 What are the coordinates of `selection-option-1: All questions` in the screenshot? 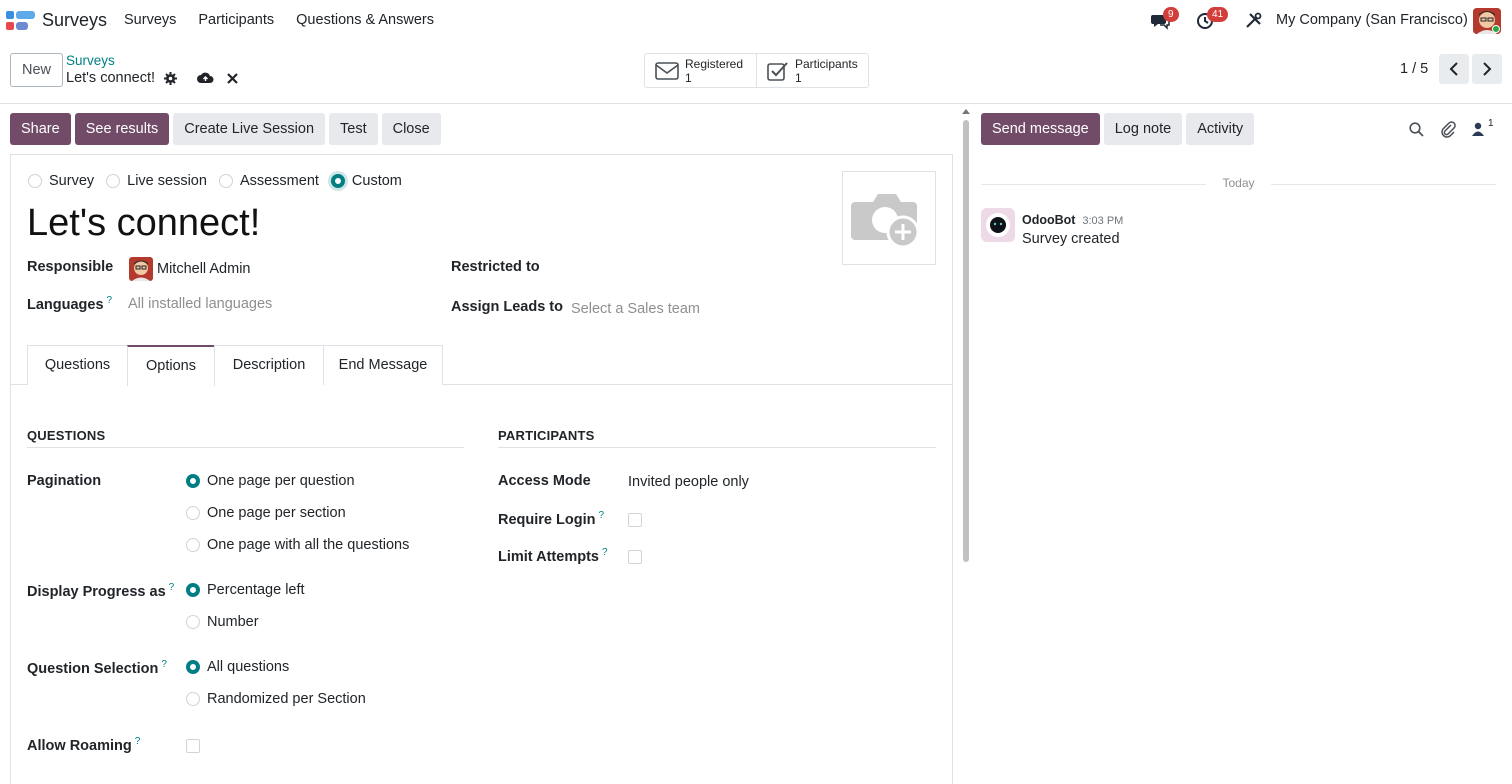 It's located at (237, 667).